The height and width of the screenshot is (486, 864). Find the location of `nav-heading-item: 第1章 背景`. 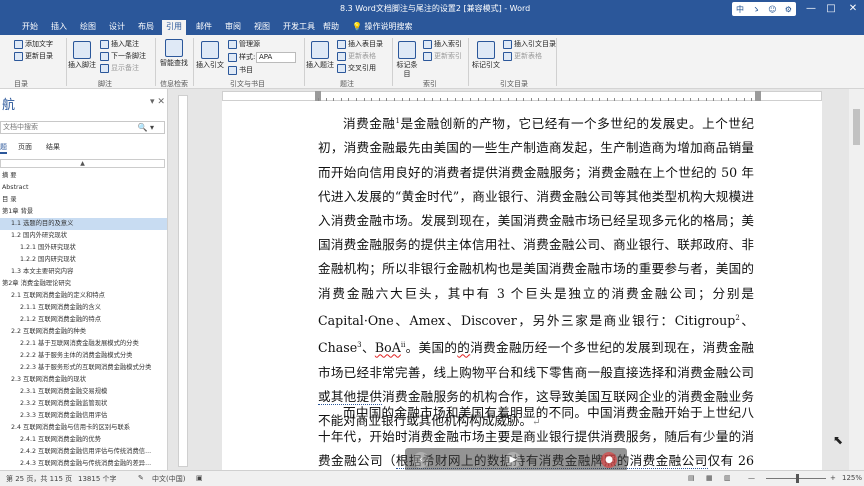

nav-heading-item: 第1章 背景 is located at coordinates (83, 212).